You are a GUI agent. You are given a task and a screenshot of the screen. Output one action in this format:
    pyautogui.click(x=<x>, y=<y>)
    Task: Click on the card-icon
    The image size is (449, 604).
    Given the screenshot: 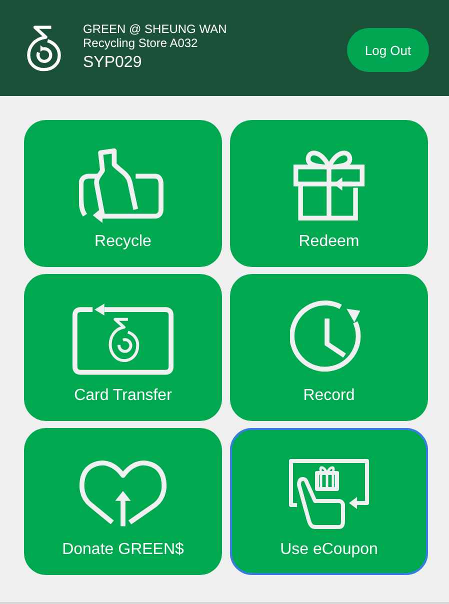 What is the action you would take?
    pyautogui.click(x=123, y=339)
    